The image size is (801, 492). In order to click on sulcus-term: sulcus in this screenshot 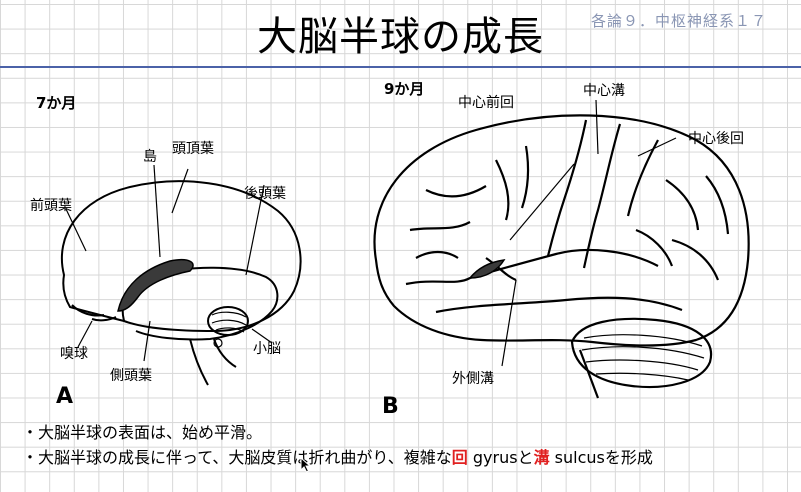, I will do `click(577, 457)`.